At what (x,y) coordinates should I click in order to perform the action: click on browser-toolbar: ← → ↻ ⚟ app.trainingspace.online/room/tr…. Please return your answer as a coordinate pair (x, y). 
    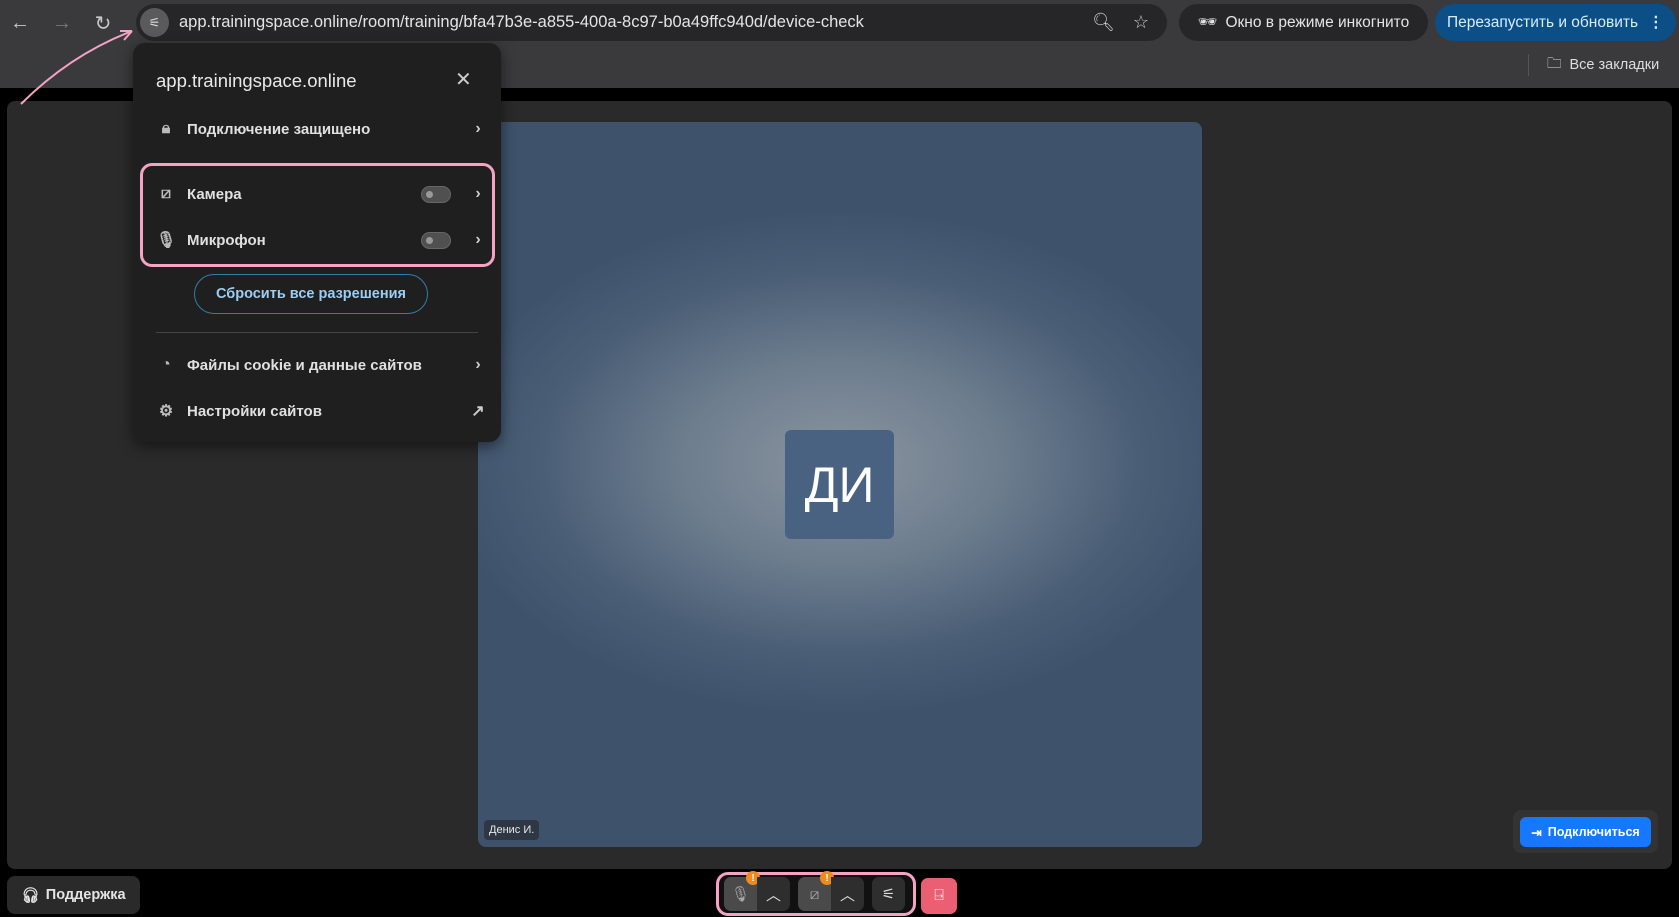
    Looking at the image, I should click on (839, 22).